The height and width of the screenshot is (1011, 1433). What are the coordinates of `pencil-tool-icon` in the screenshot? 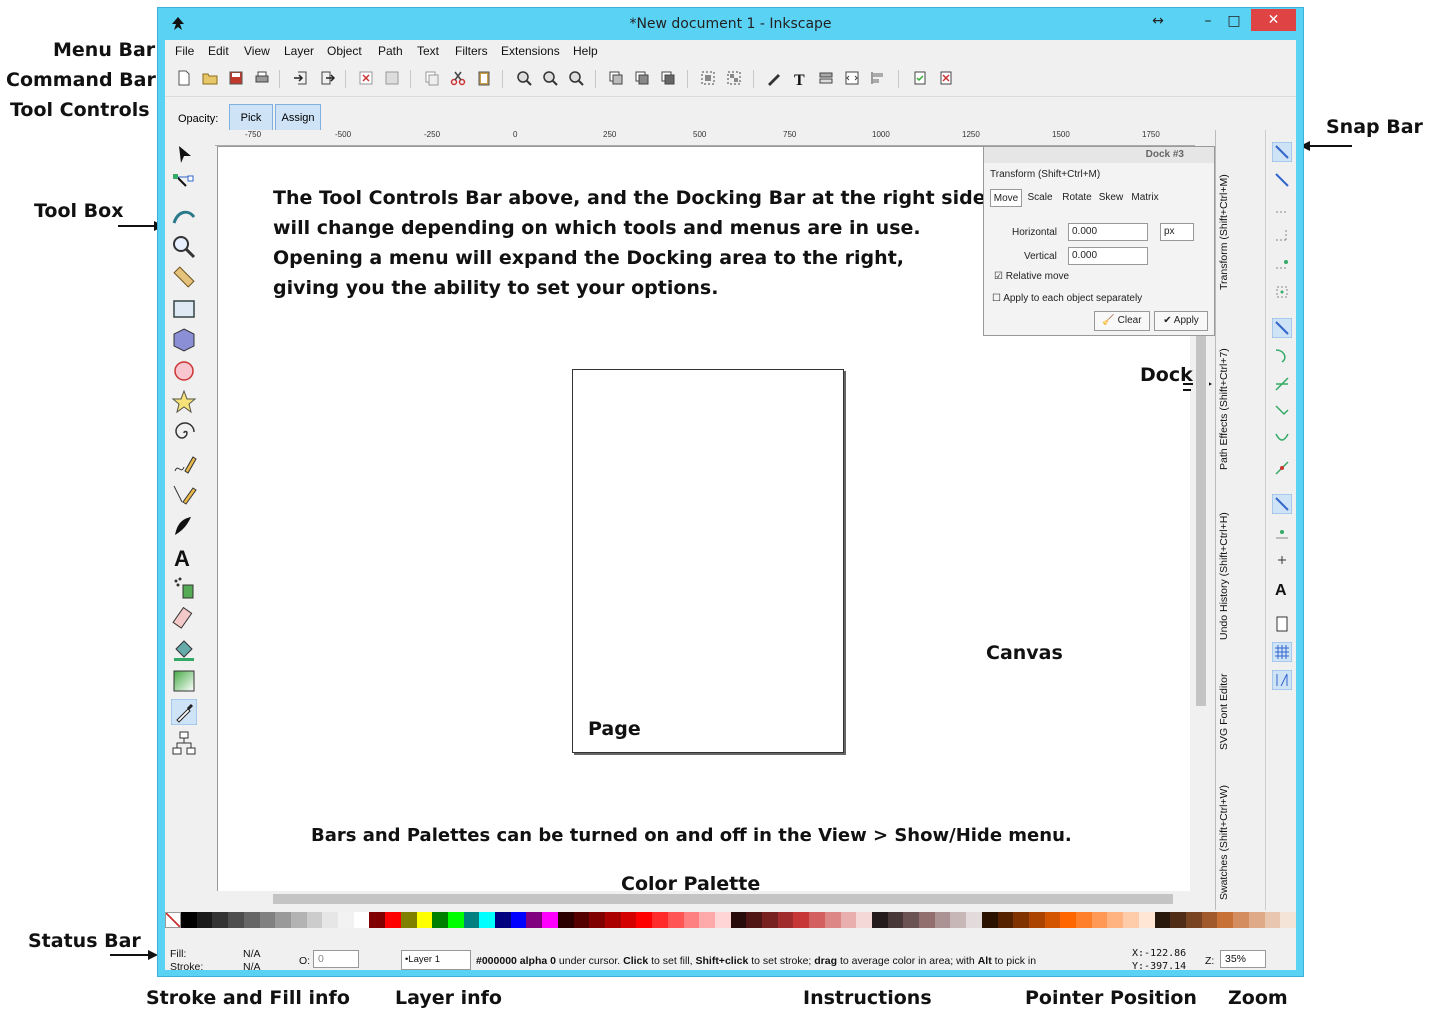 It's located at (184, 464).